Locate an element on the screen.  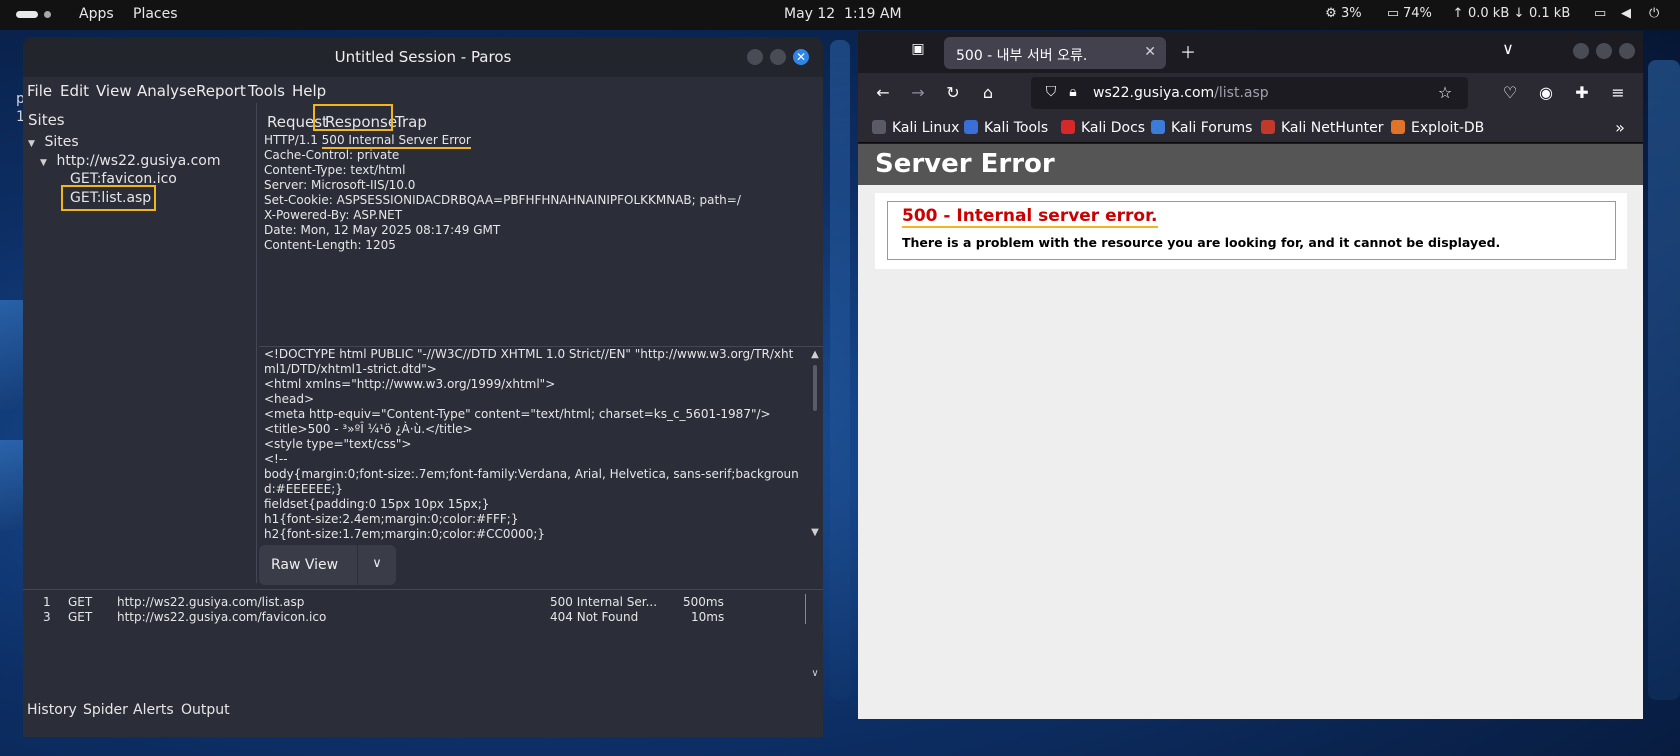
bookmark-kali-forums: Kali Forums is located at coordinates (1201, 128).